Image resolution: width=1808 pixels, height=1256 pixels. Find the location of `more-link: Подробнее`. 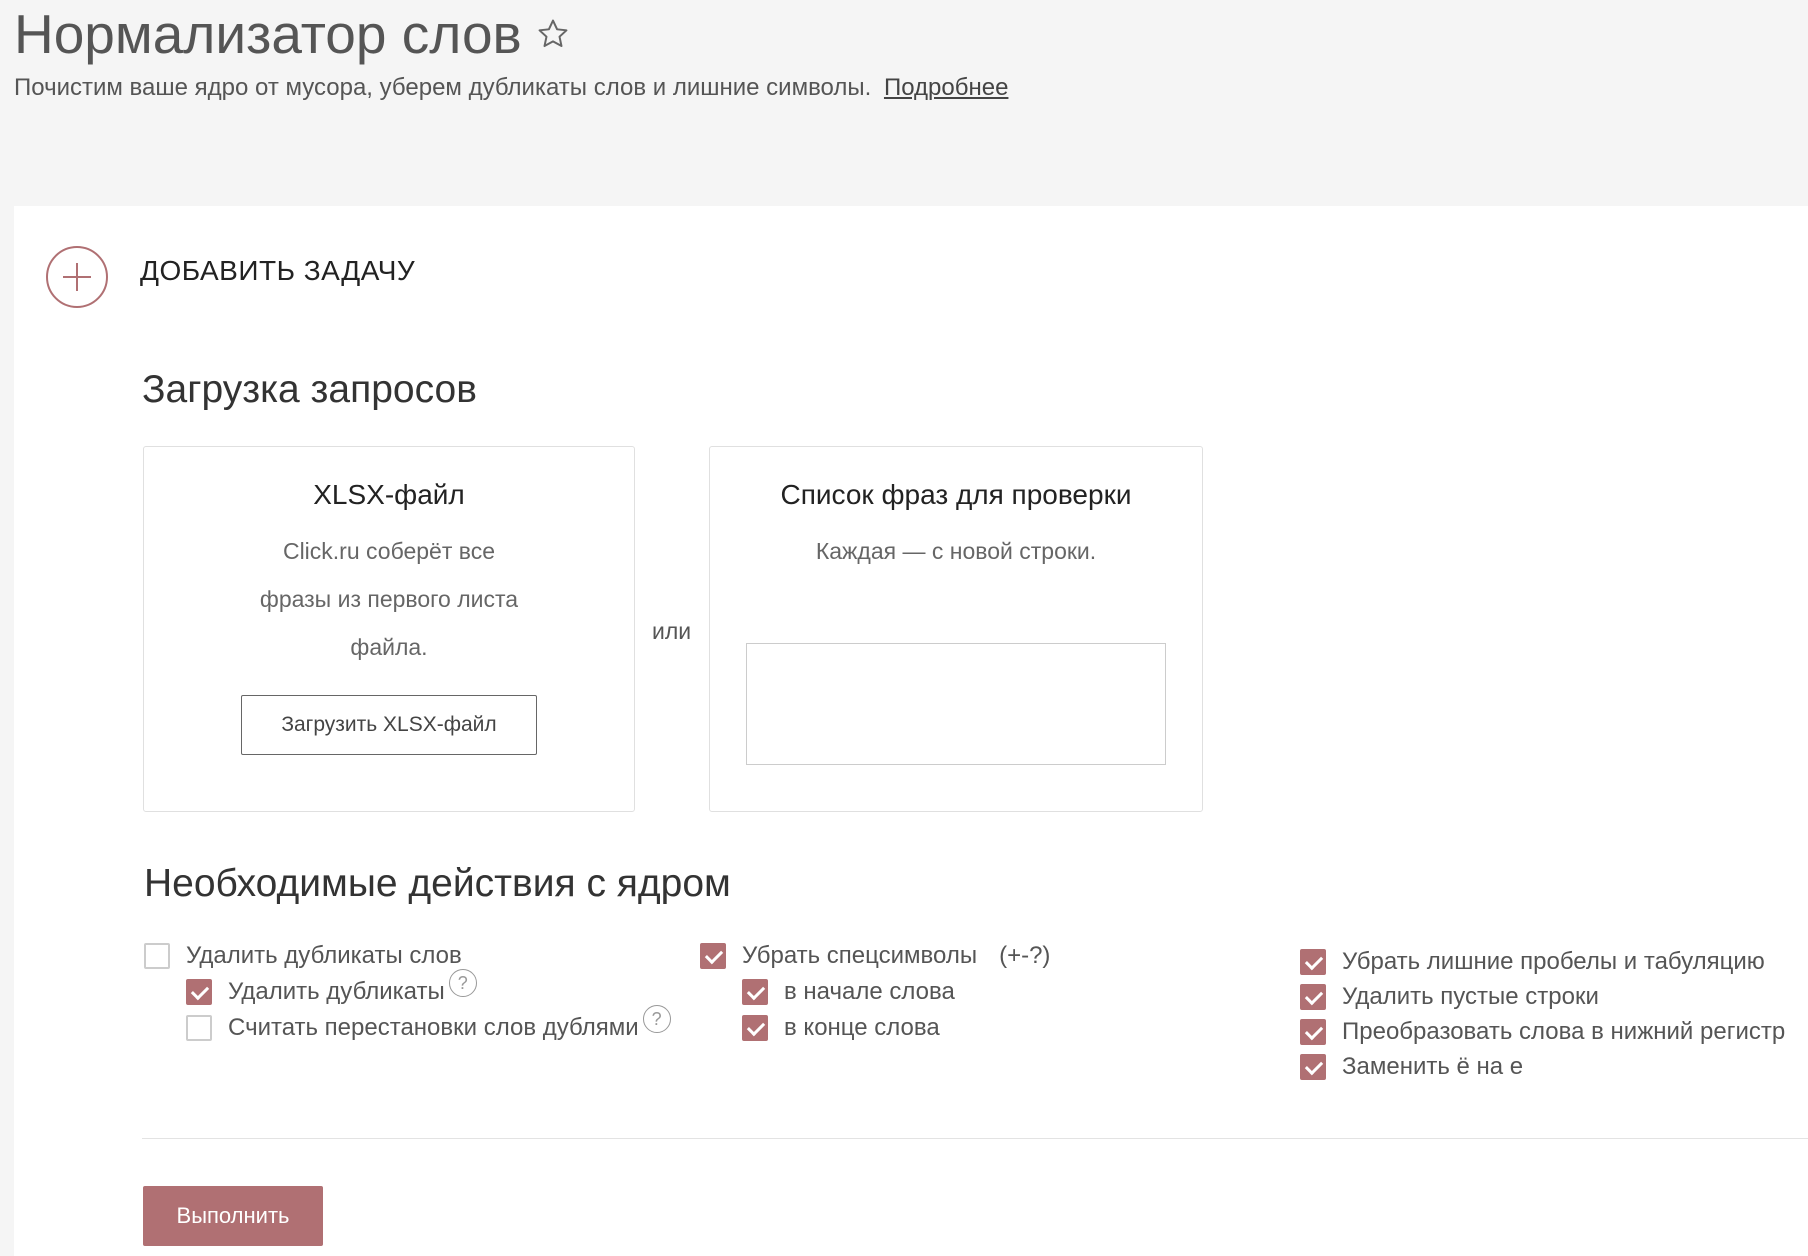

more-link: Подробнее is located at coordinates (946, 87).